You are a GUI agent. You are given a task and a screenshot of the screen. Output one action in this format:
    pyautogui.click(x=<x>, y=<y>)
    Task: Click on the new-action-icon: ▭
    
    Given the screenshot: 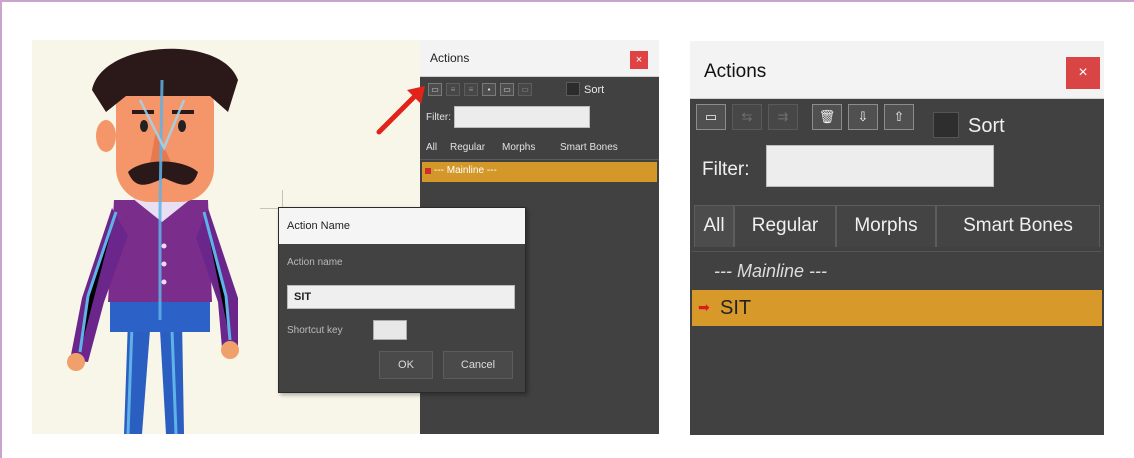 What is the action you would take?
    pyautogui.click(x=711, y=117)
    